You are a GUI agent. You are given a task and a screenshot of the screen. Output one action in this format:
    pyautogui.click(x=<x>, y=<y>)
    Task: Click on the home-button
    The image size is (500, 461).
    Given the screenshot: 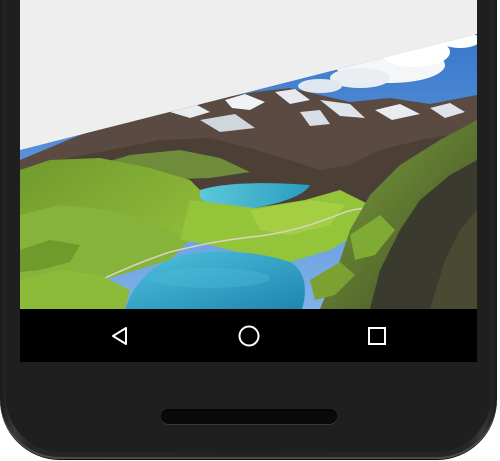 What is the action you would take?
    pyautogui.click(x=249, y=336)
    